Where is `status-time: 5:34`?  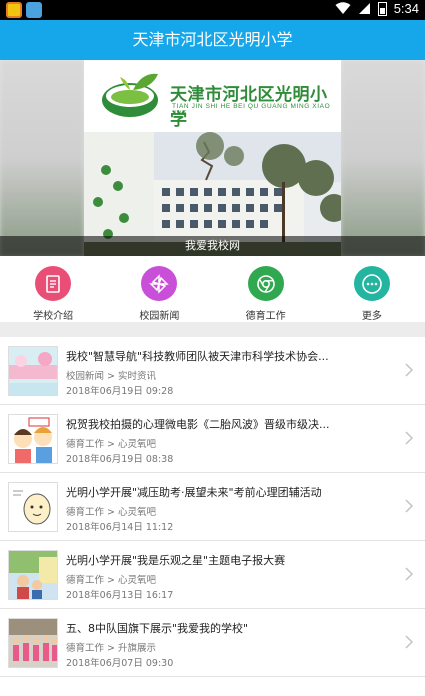
status-time: 5:34 is located at coordinates (406, 8).